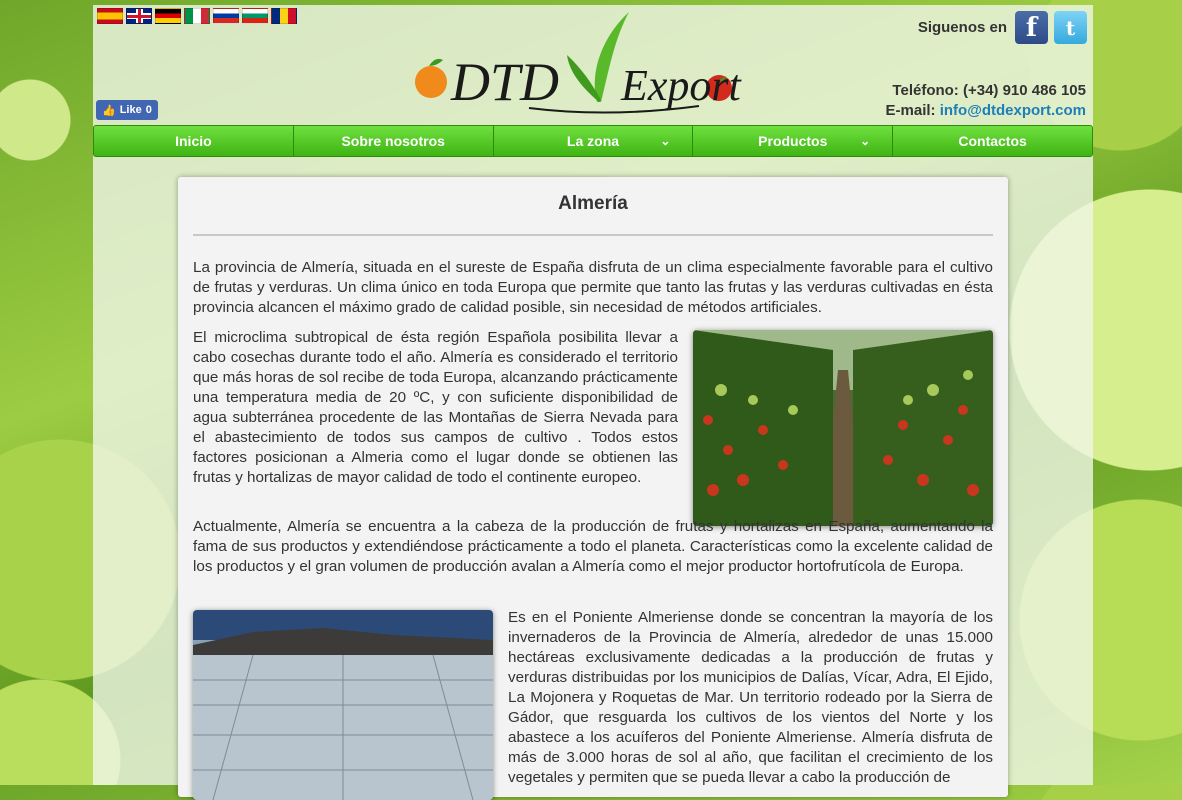 Image resolution: width=1182 pixels, height=800 pixels. Describe the element at coordinates (168, 16) in the screenshot. I see `germany-flag-icon` at that location.